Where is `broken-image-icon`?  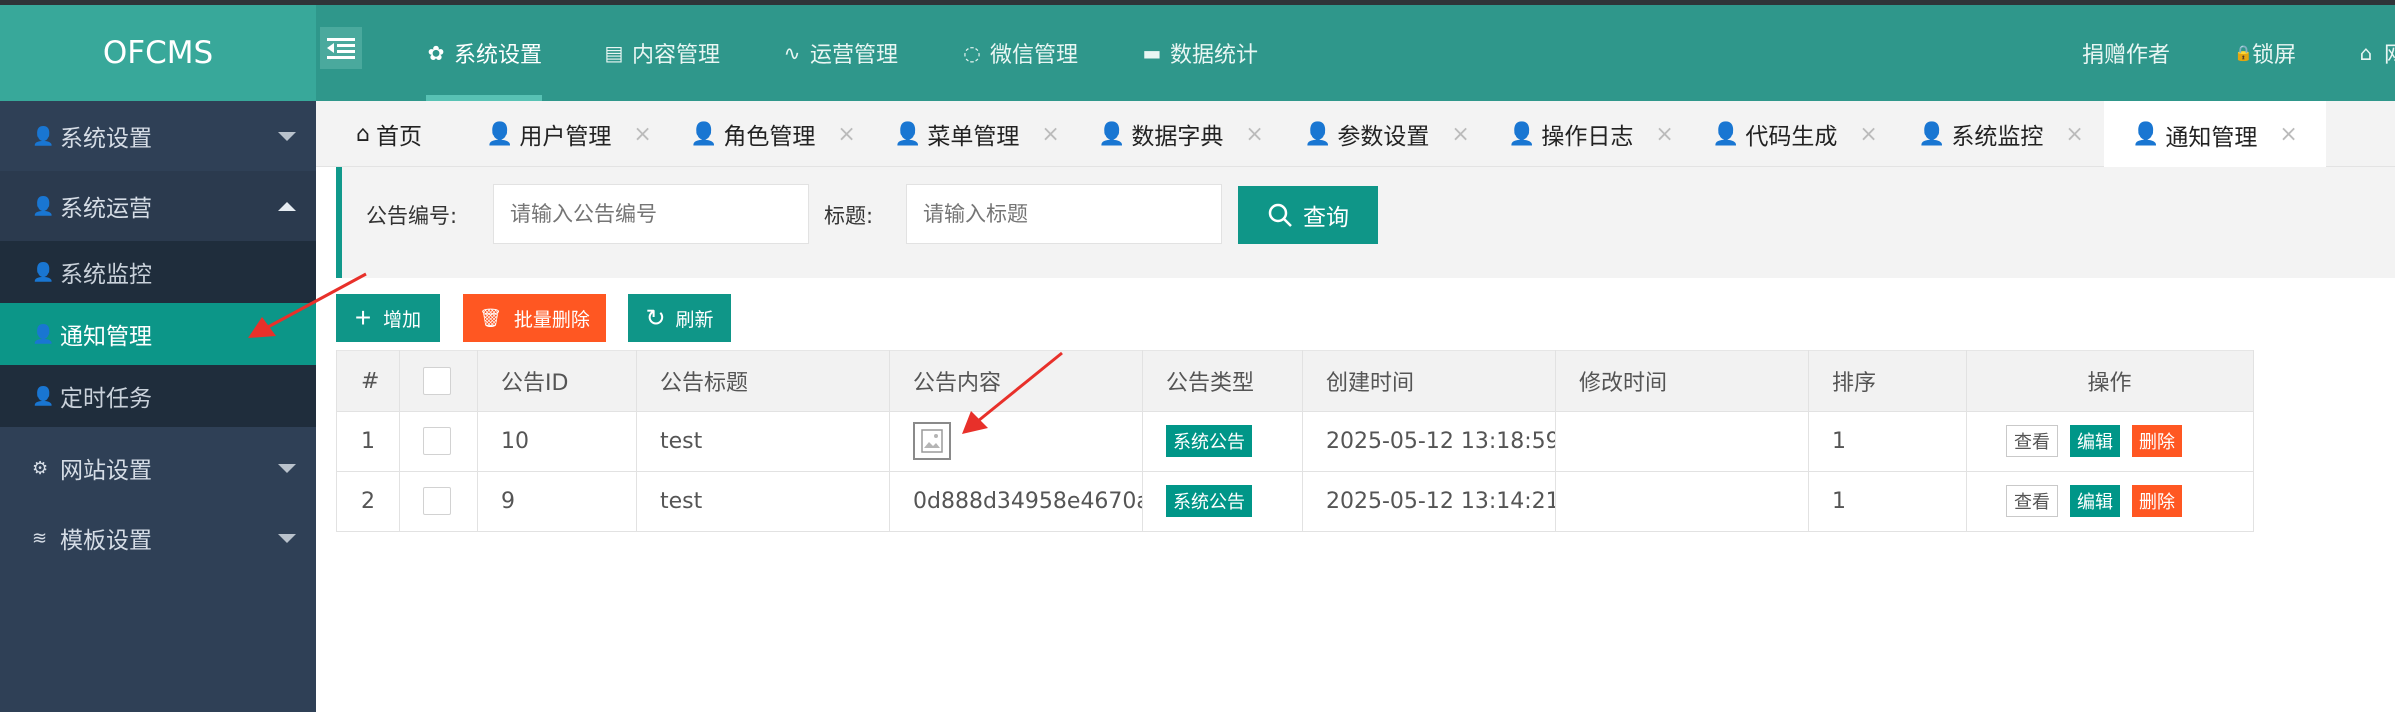 broken-image-icon is located at coordinates (932, 441).